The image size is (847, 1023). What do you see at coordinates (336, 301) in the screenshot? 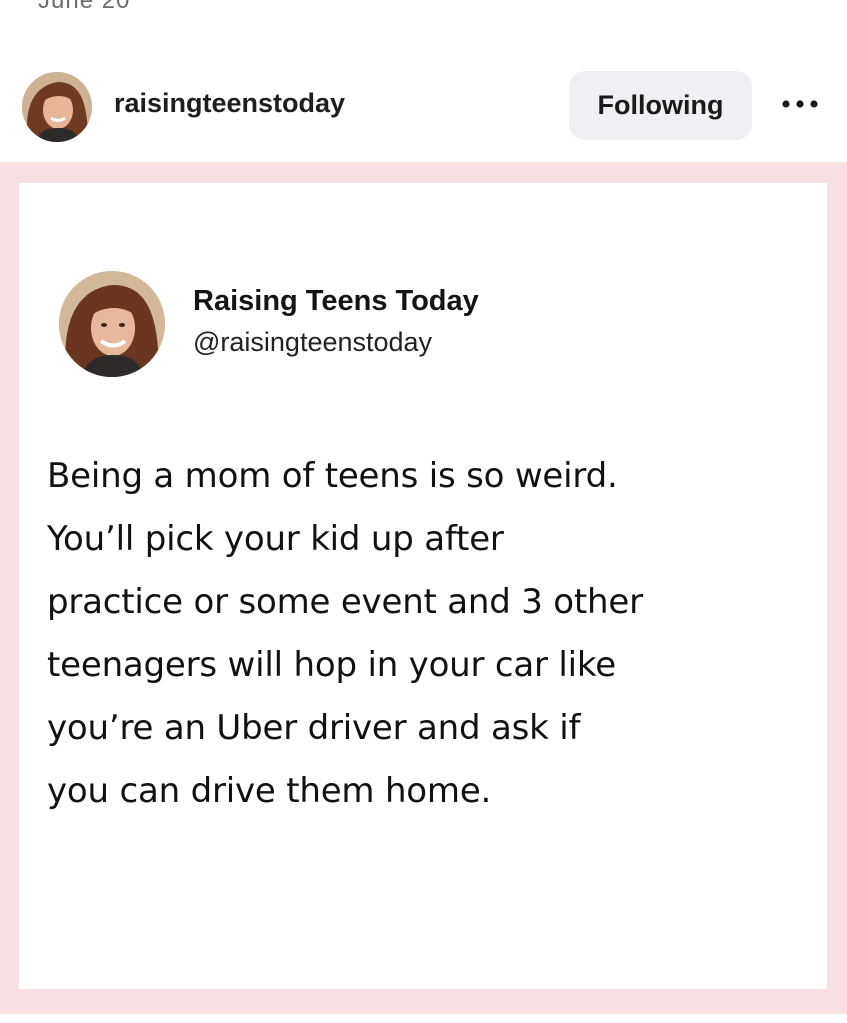
I see `tweet-display-name: Raising Teens Today` at bounding box center [336, 301].